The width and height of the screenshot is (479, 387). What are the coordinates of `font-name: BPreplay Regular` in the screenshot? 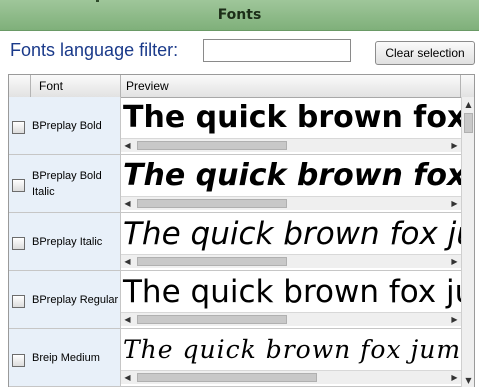 It's located at (76, 299).